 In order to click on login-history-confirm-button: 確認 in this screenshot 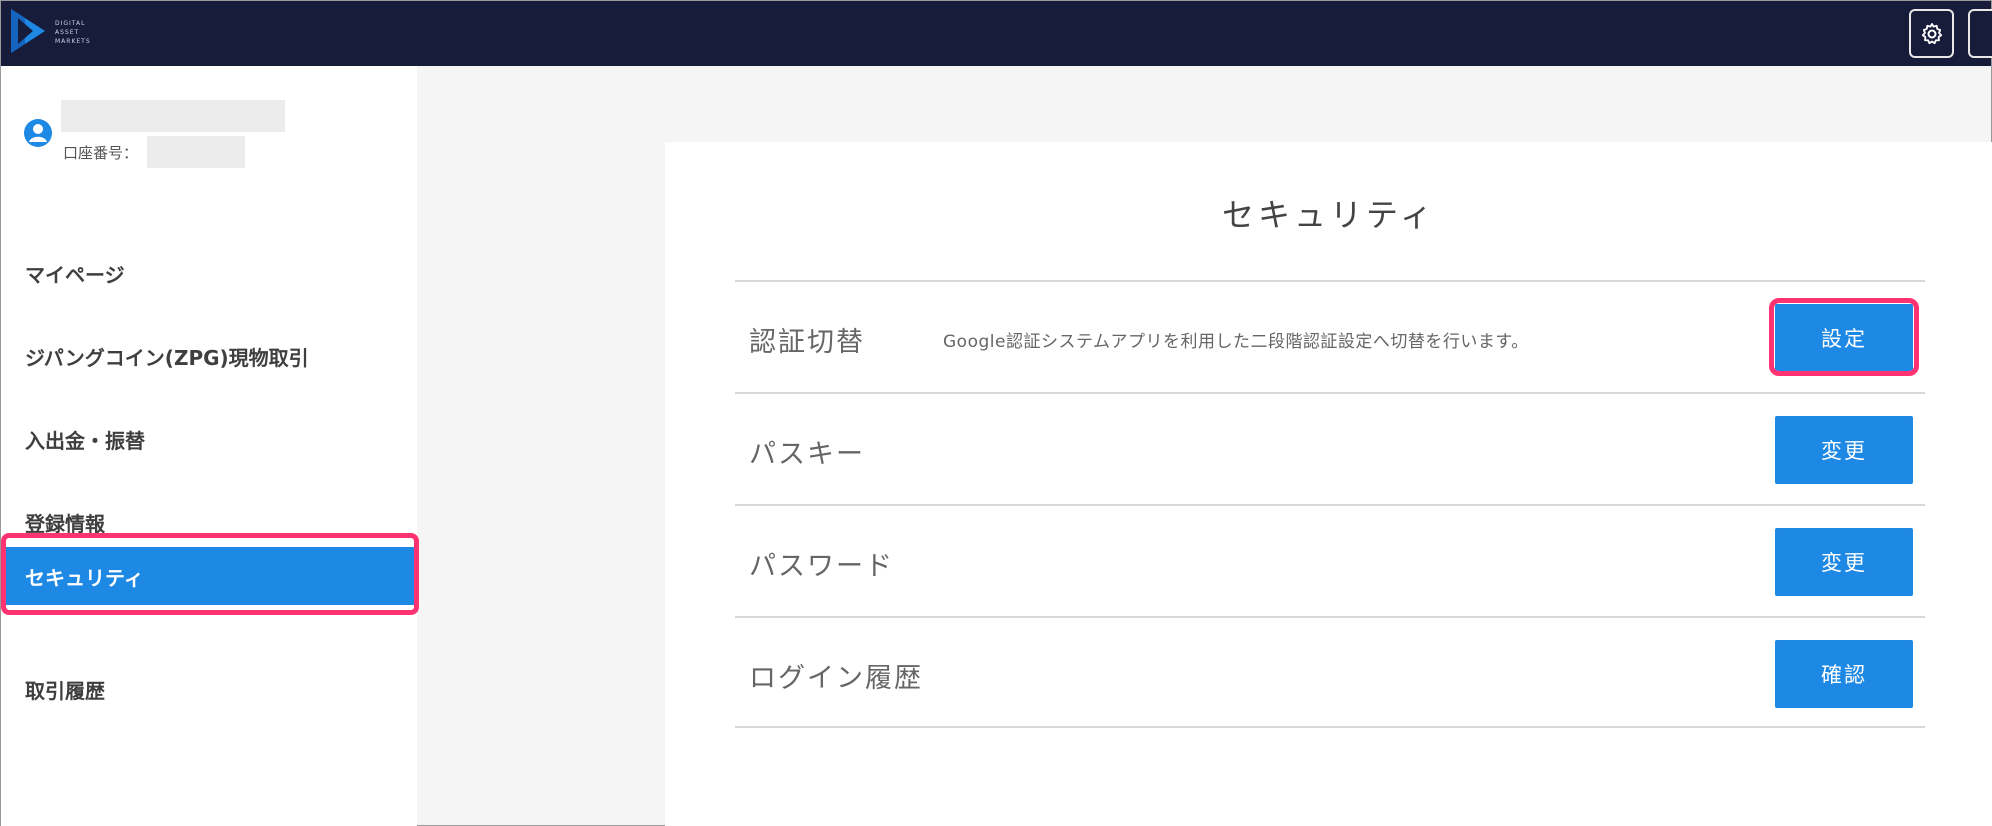, I will do `click(1844, 674)`.